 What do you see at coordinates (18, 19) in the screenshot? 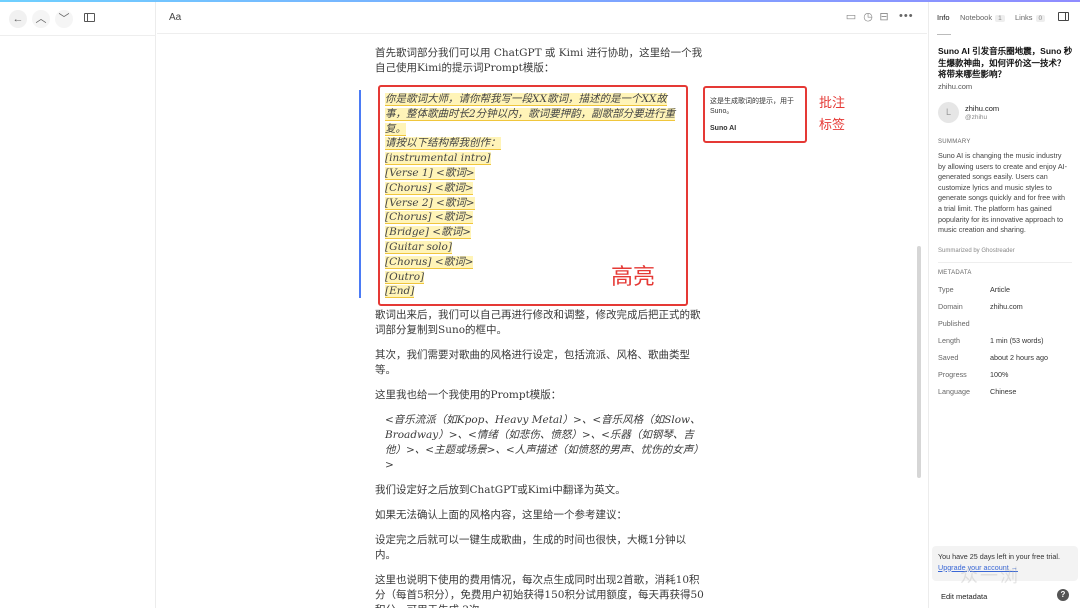
I see `back-arrow-icon: ←` at bounding box center [18, 19].